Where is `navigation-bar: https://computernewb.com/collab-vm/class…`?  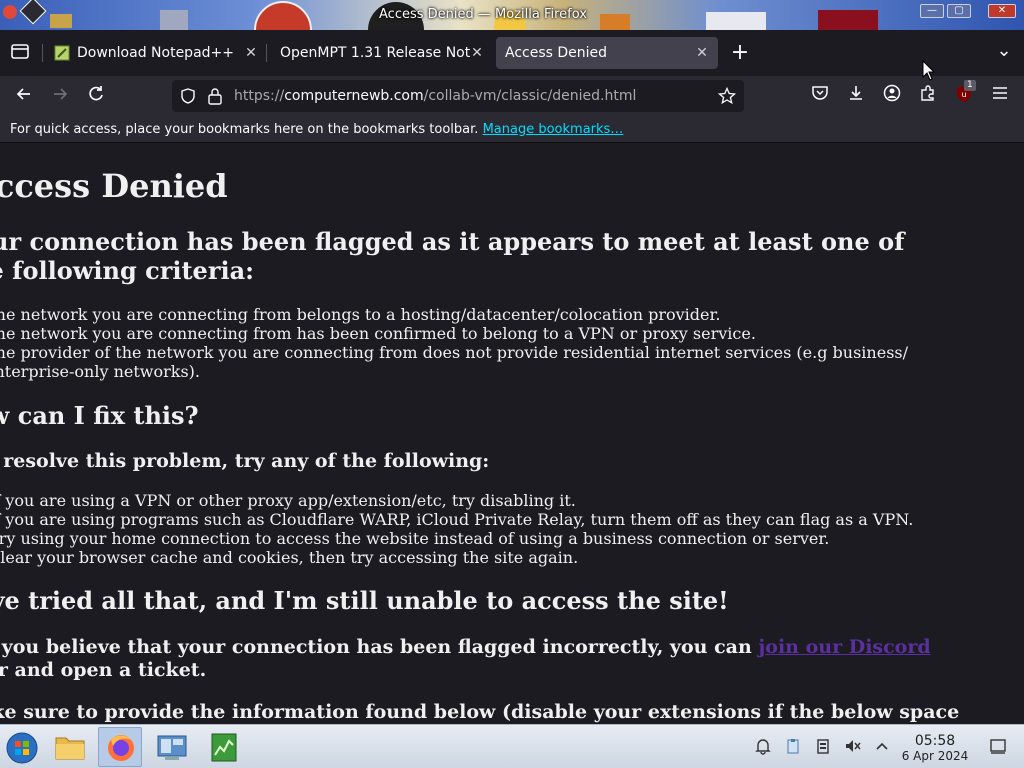 navigation-bar: https://computernewb.com/collab-vm/class… is located at coordinates (512, 96).